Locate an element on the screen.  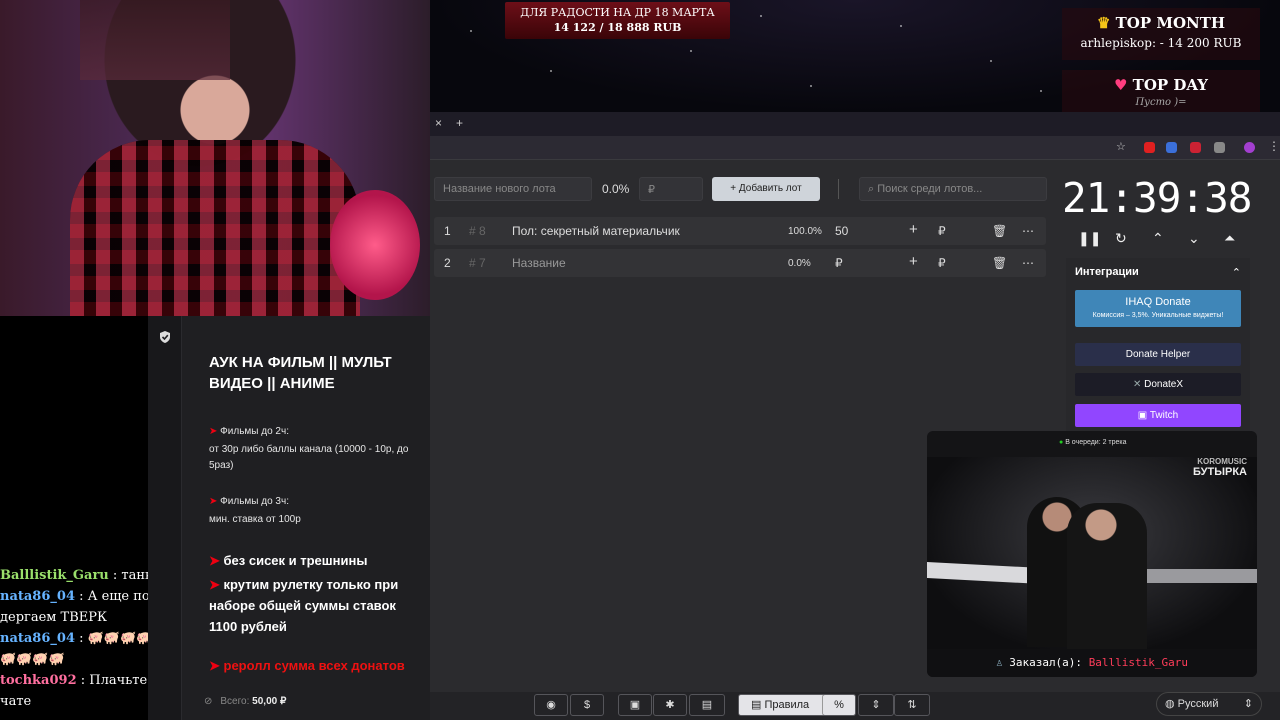
lot-number: 1 is located at coordinates (447, 231).